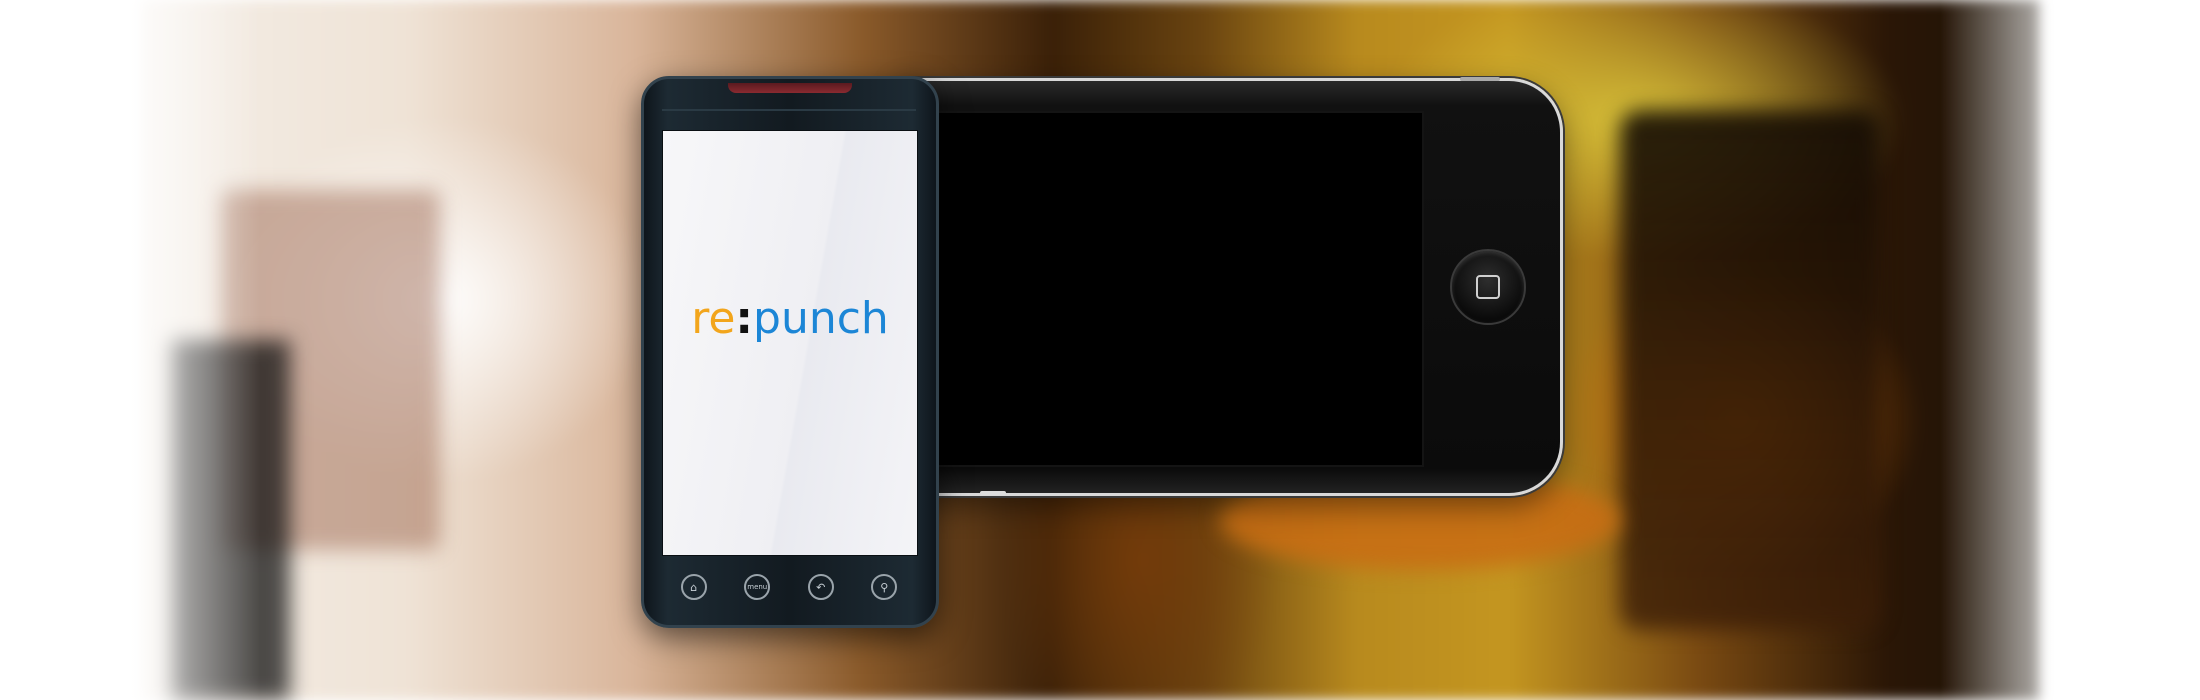 This screenshot has height=700, width=2200. I want to click on android-speaker, so click(790, 88).